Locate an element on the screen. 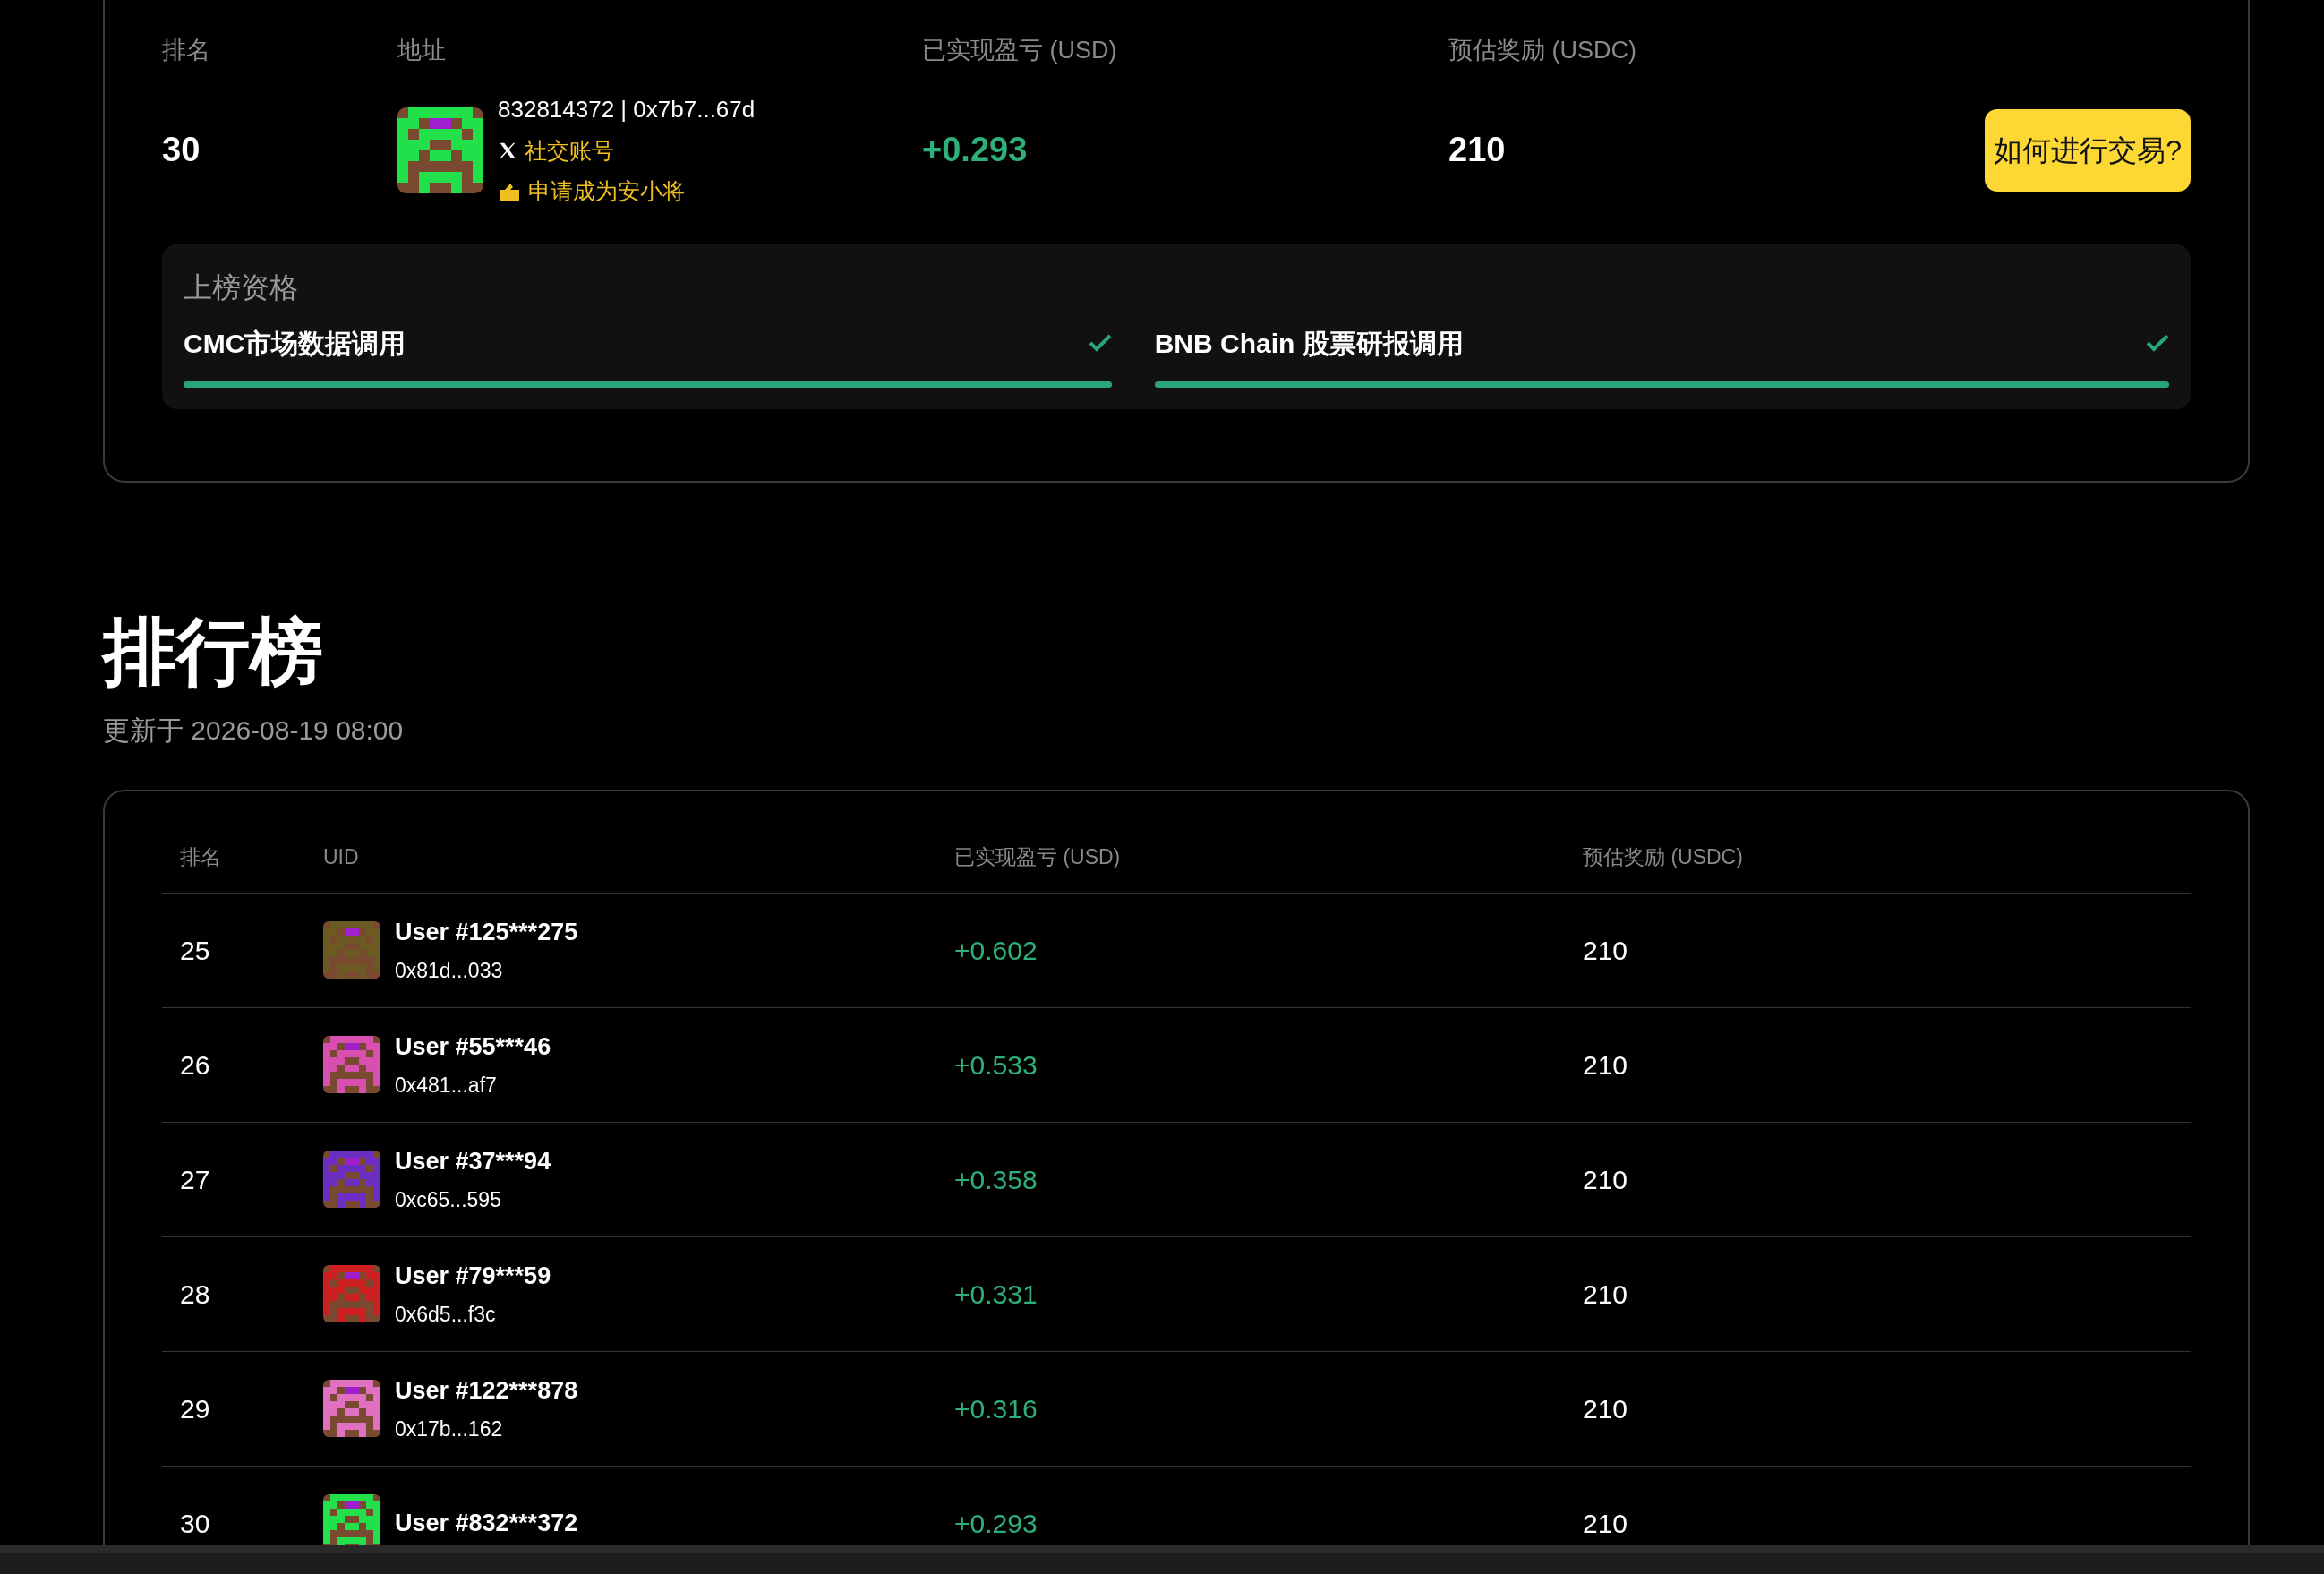 The image size is (2324, 1574). pnl-cell-text: +0.293 is located at coordinates (996, 1524).